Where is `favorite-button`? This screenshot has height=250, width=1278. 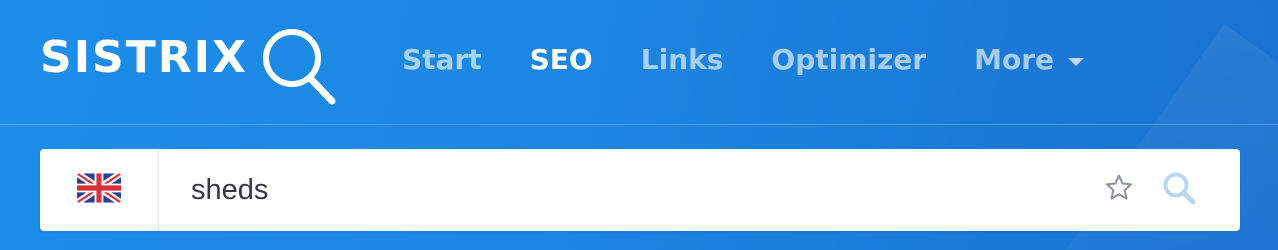 favorite-button is located at coordinates (1119, 190).